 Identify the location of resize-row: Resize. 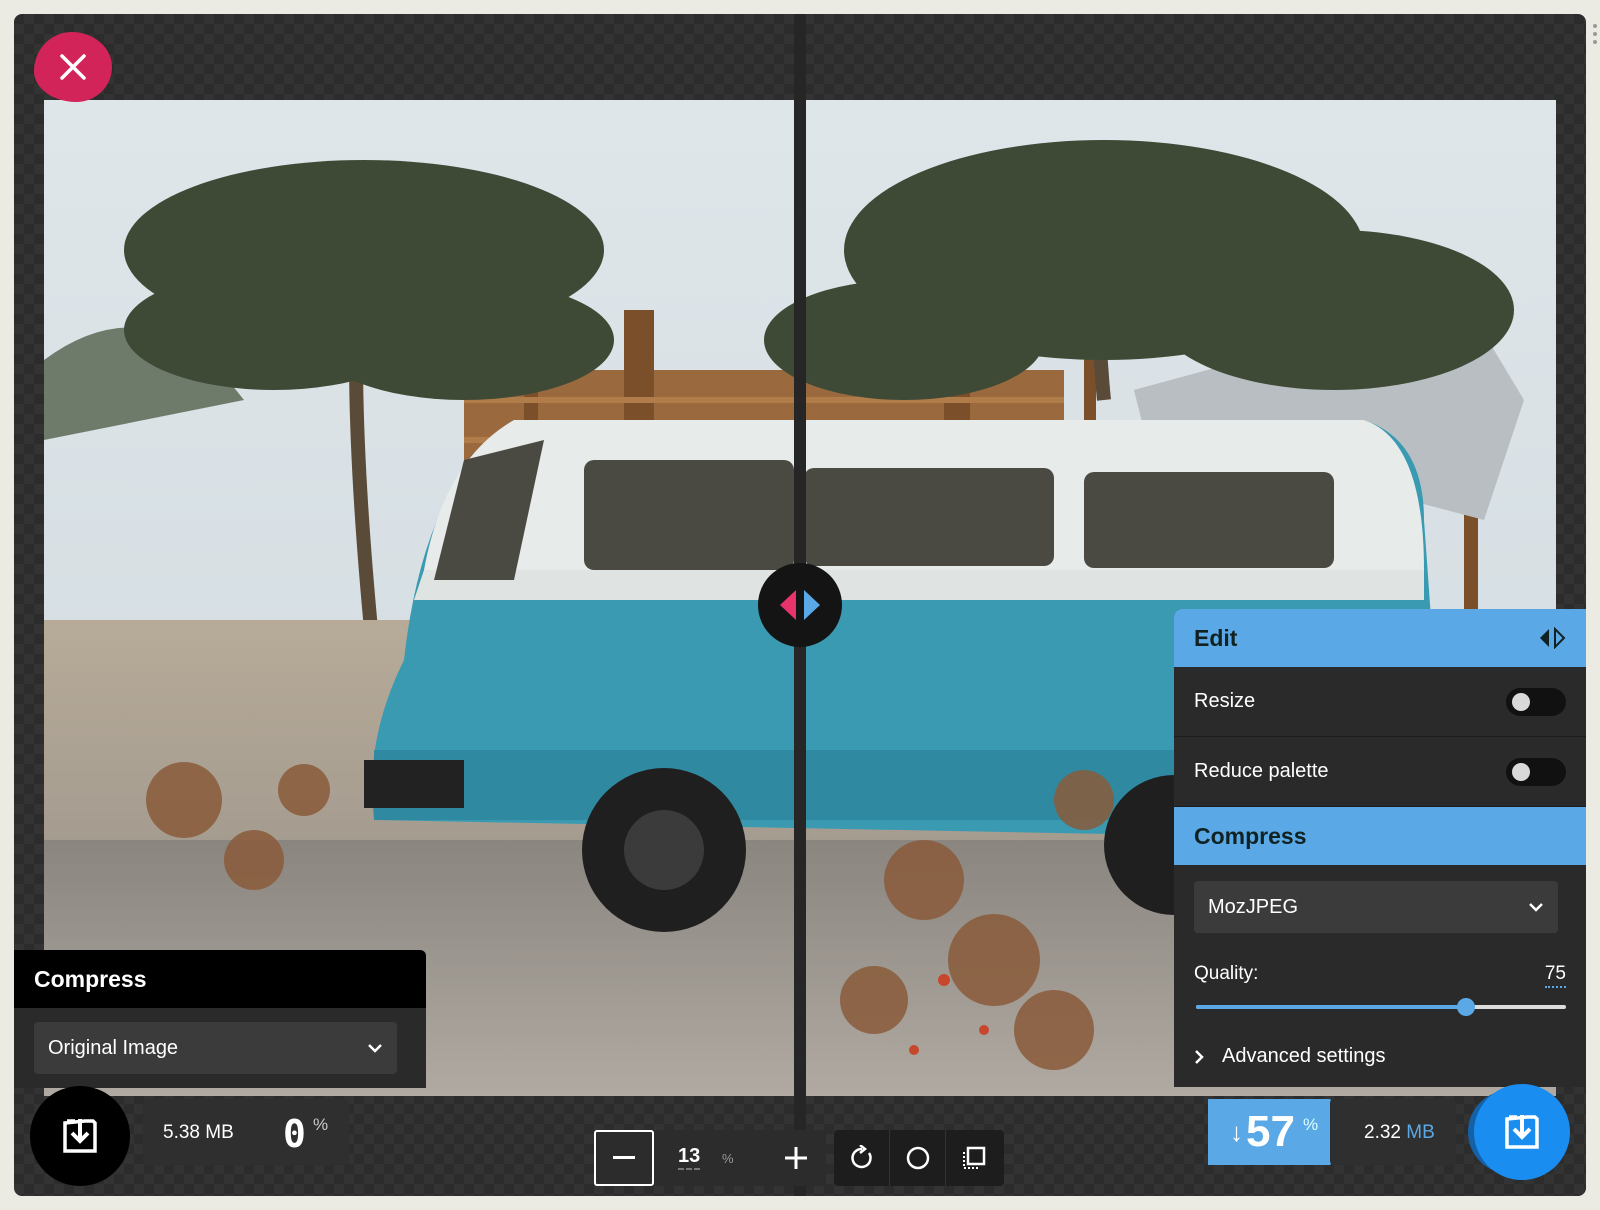
(1380, 702).